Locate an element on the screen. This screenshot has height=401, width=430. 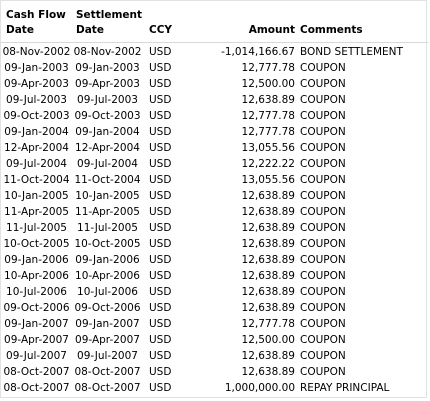
column-header-ccy: CCY is located at coordinates (160, 30).